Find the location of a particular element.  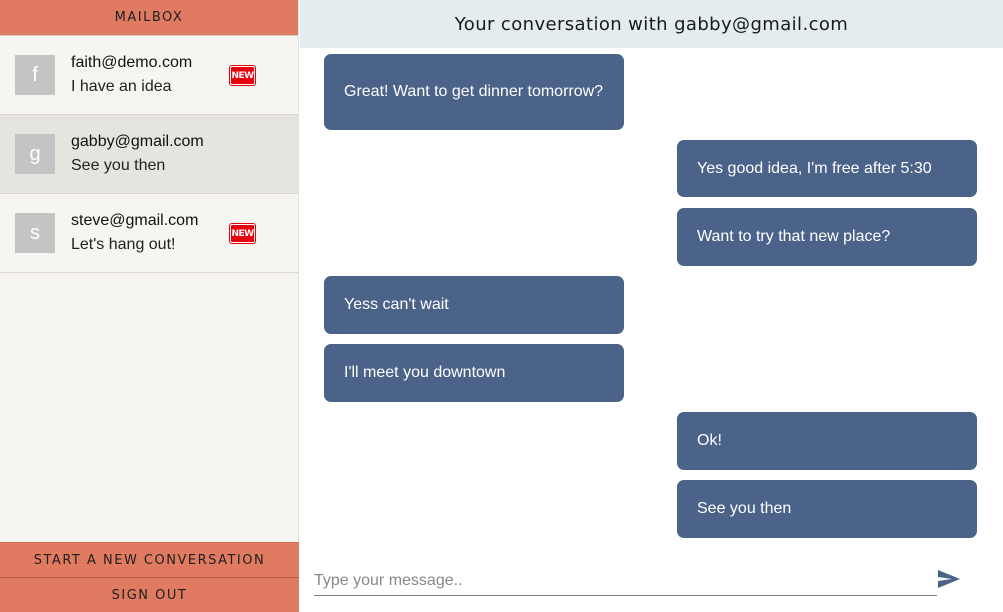

conversation-email: gabby@gmail.com is located at coordinates (137, 141).